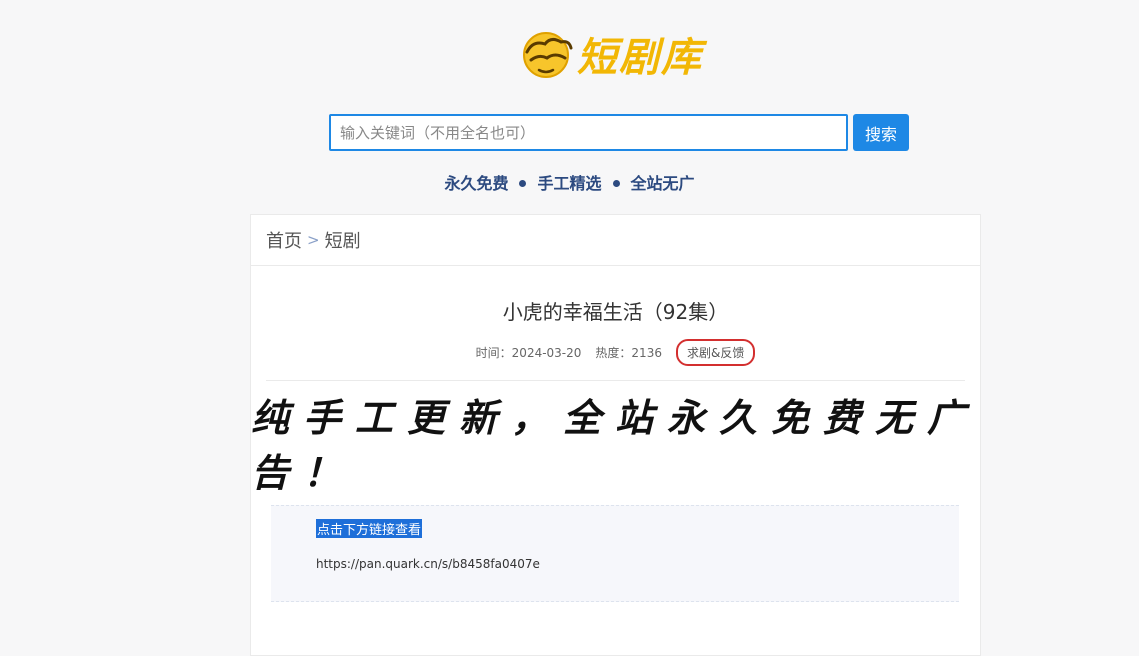  I want to click on search-button: 搜索, so click(881, 132).